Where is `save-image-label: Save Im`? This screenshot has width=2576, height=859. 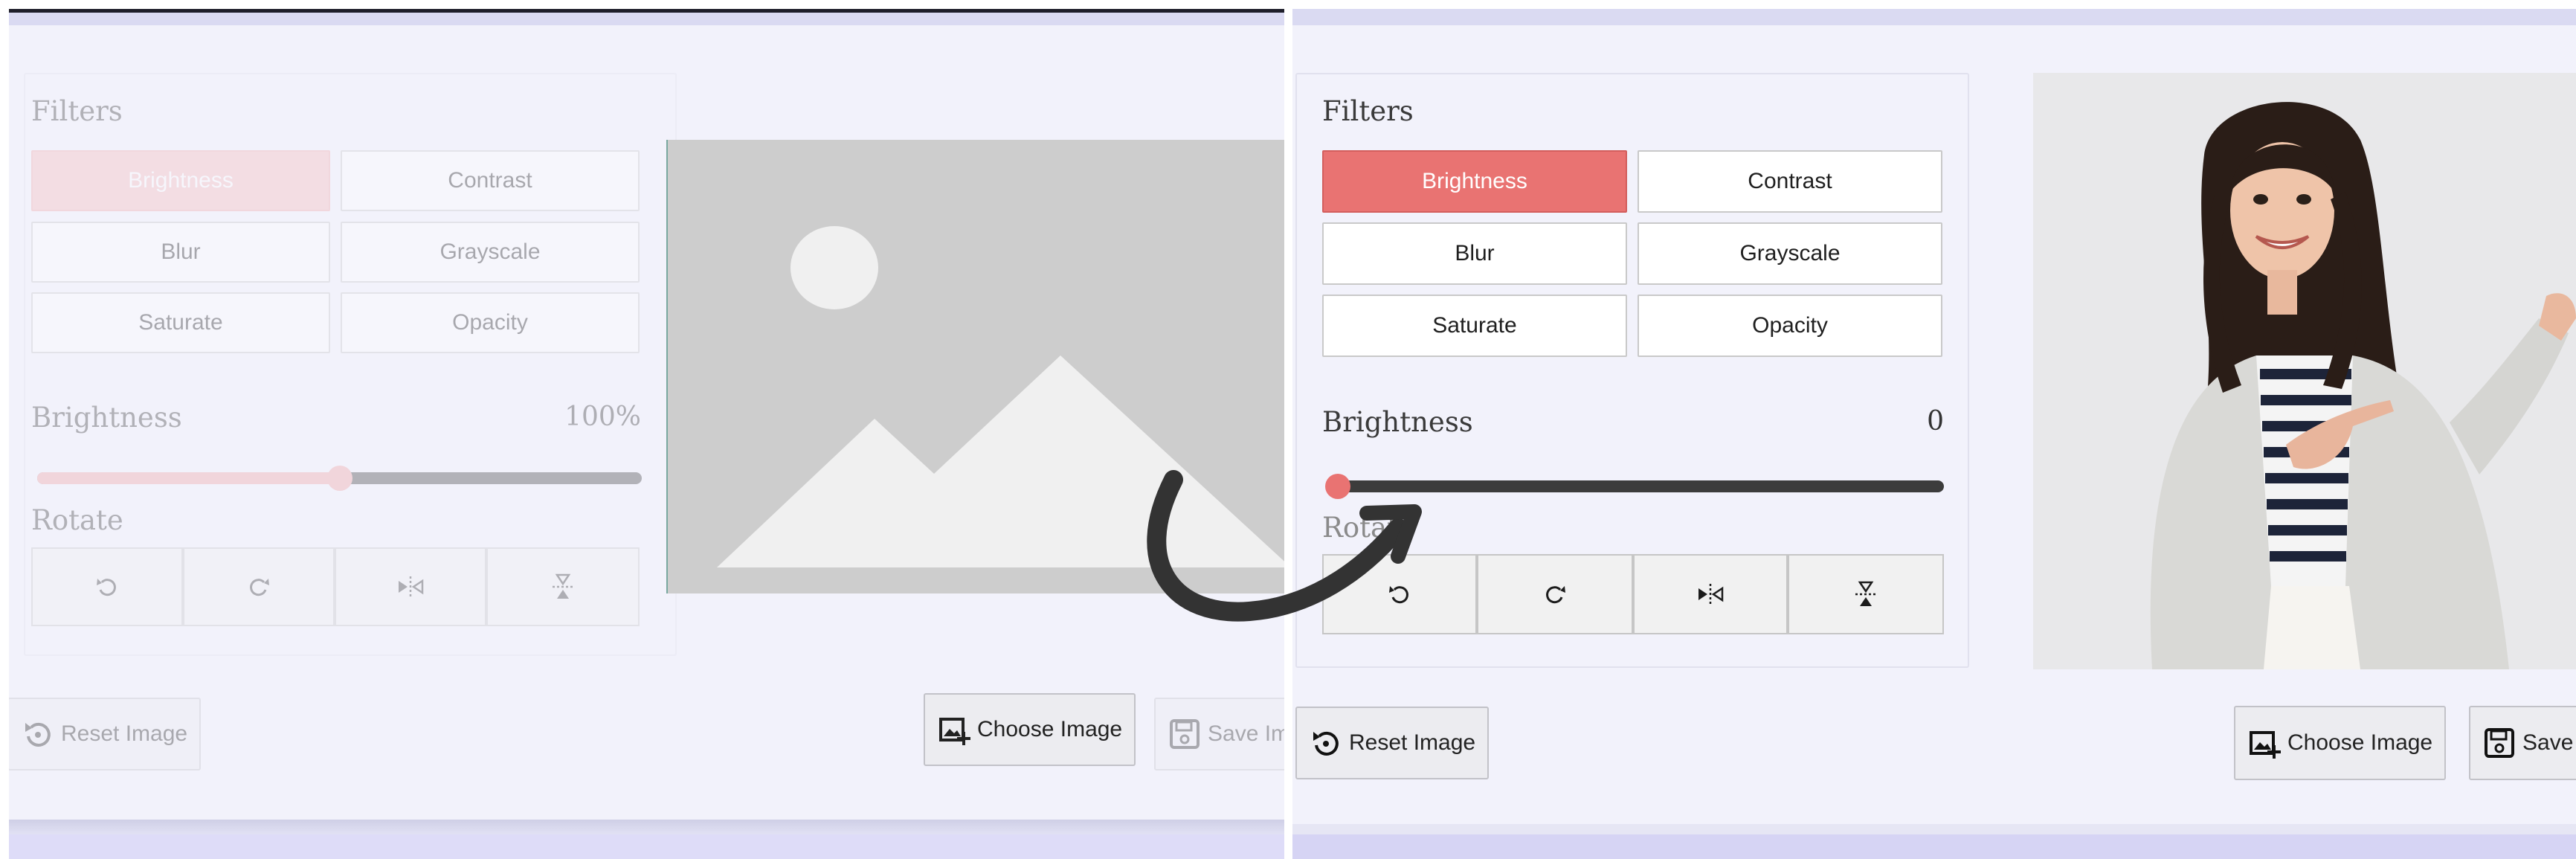 save-image-label: Save Im is located at coordinates (1246, 733).